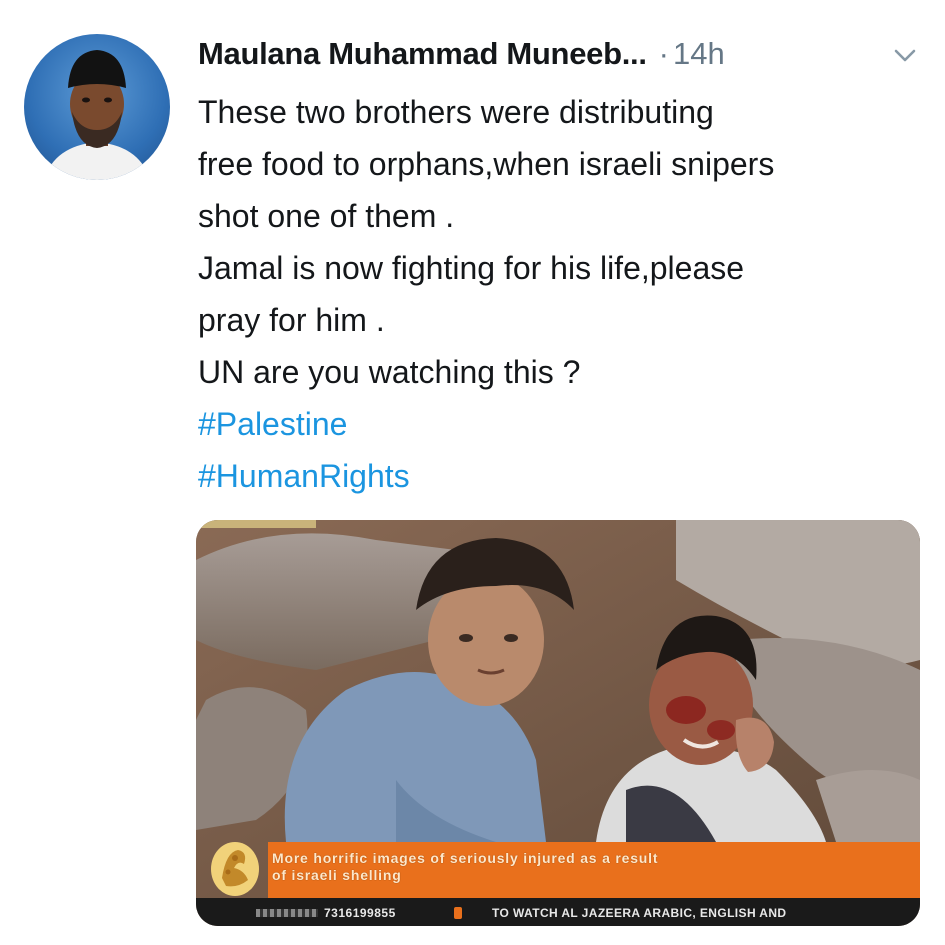 The image size is (945, 945). I want to click on tweet-text-line: pray for him ., so click(291, 320).